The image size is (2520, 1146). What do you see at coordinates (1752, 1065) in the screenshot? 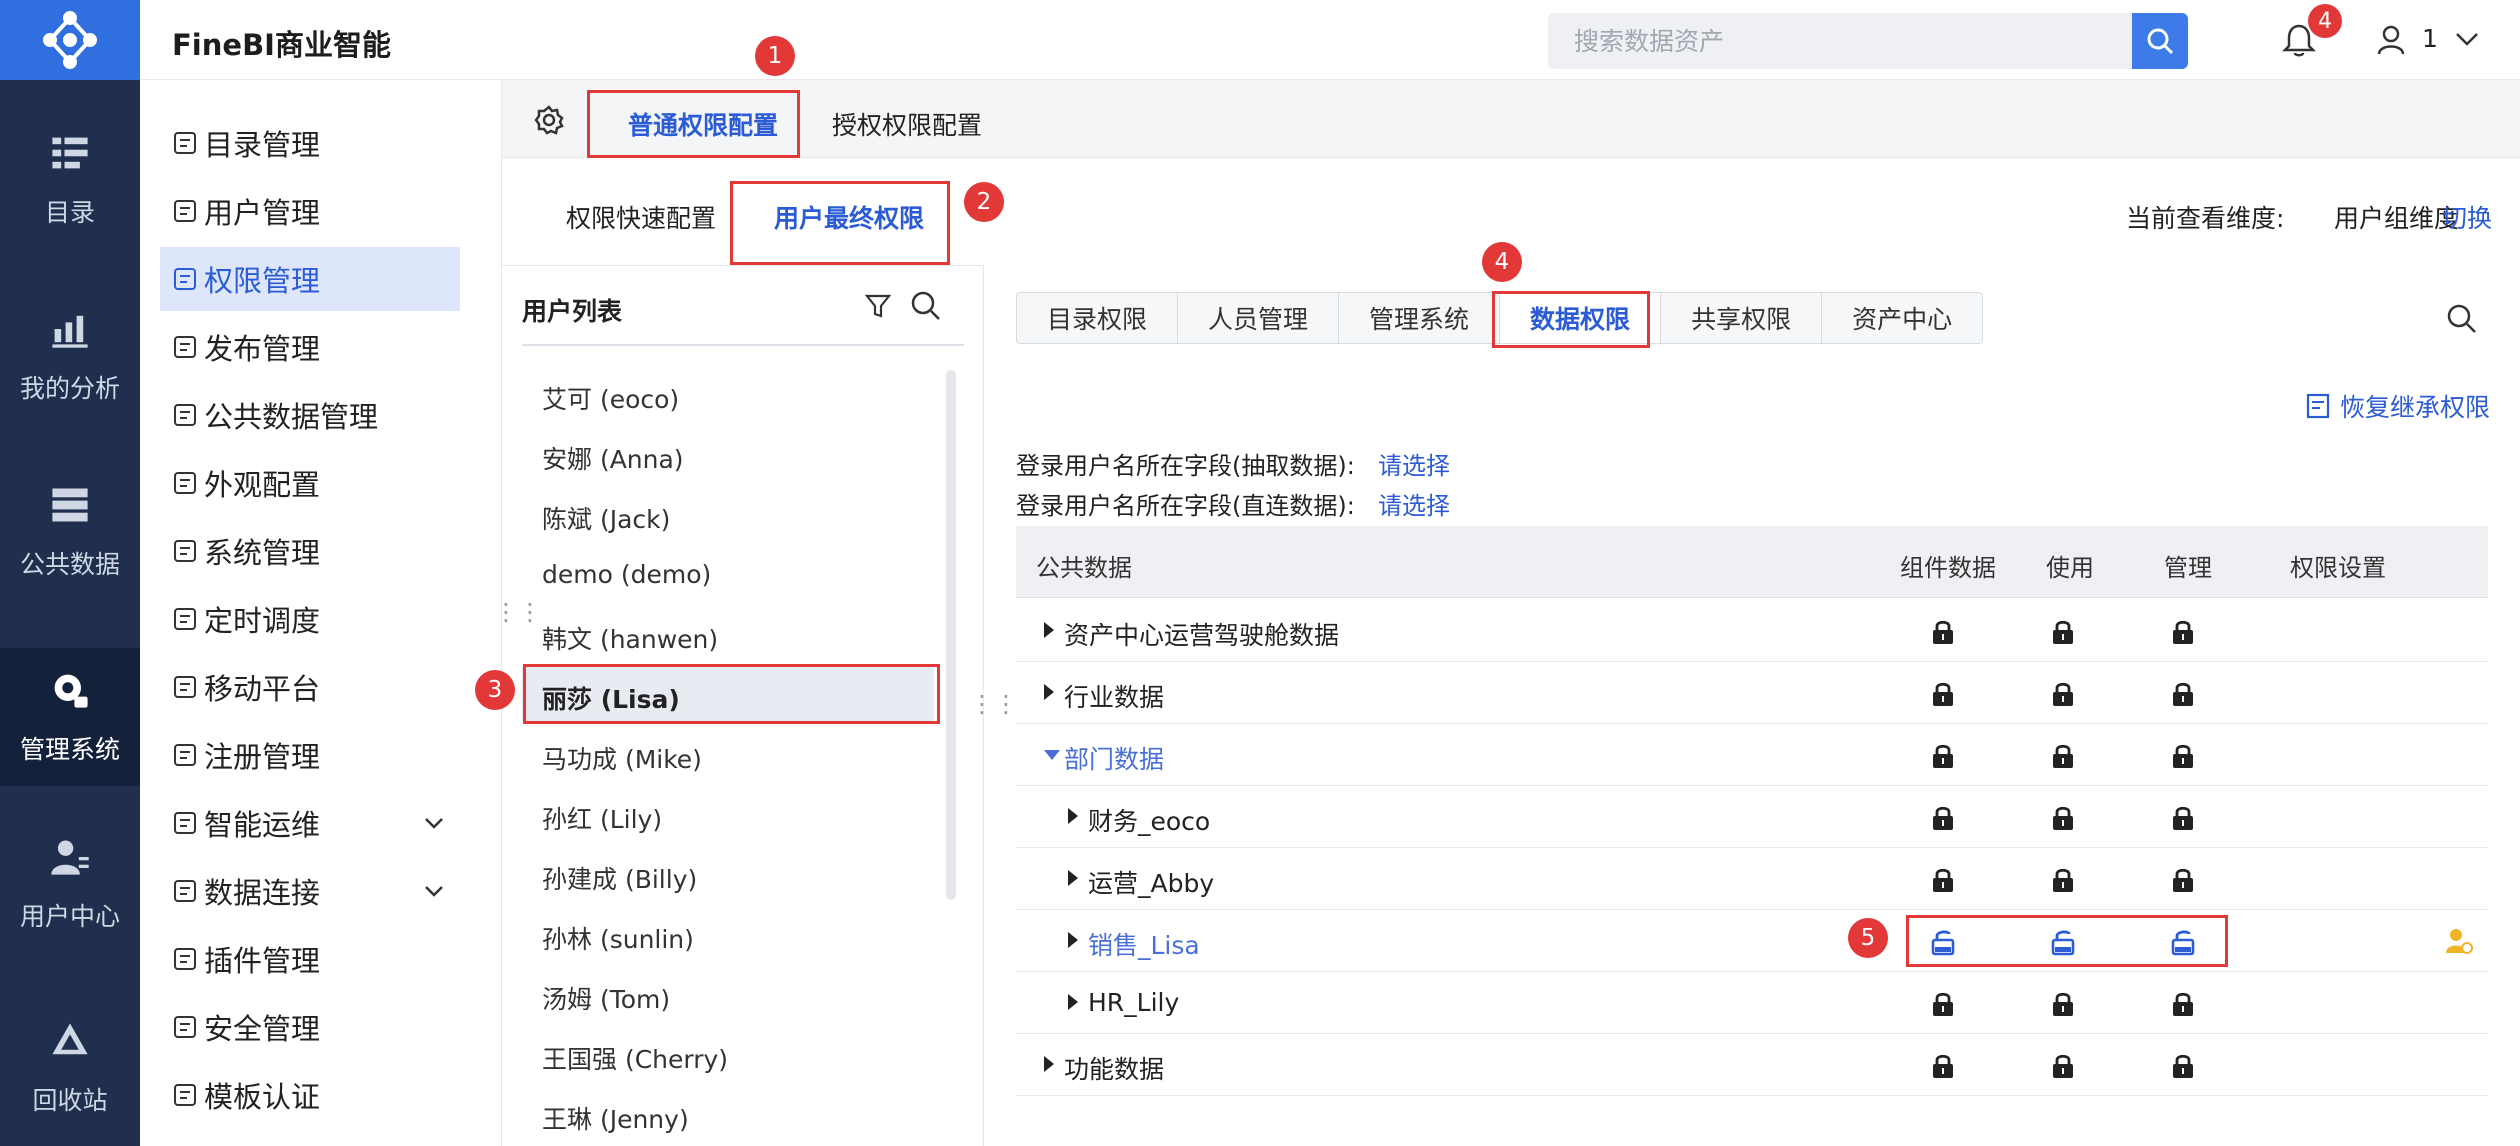
I see `table-row: 功能数据` at bounding box center [1752, 1065].